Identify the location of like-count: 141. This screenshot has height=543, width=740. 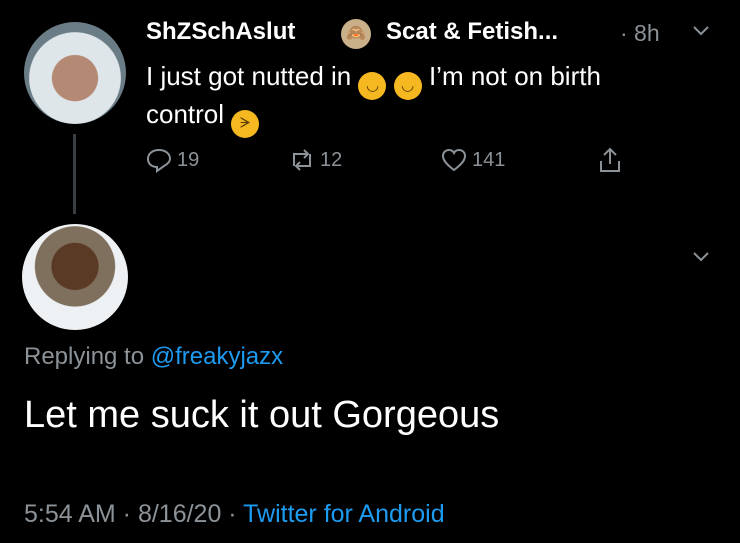
(489, 159).